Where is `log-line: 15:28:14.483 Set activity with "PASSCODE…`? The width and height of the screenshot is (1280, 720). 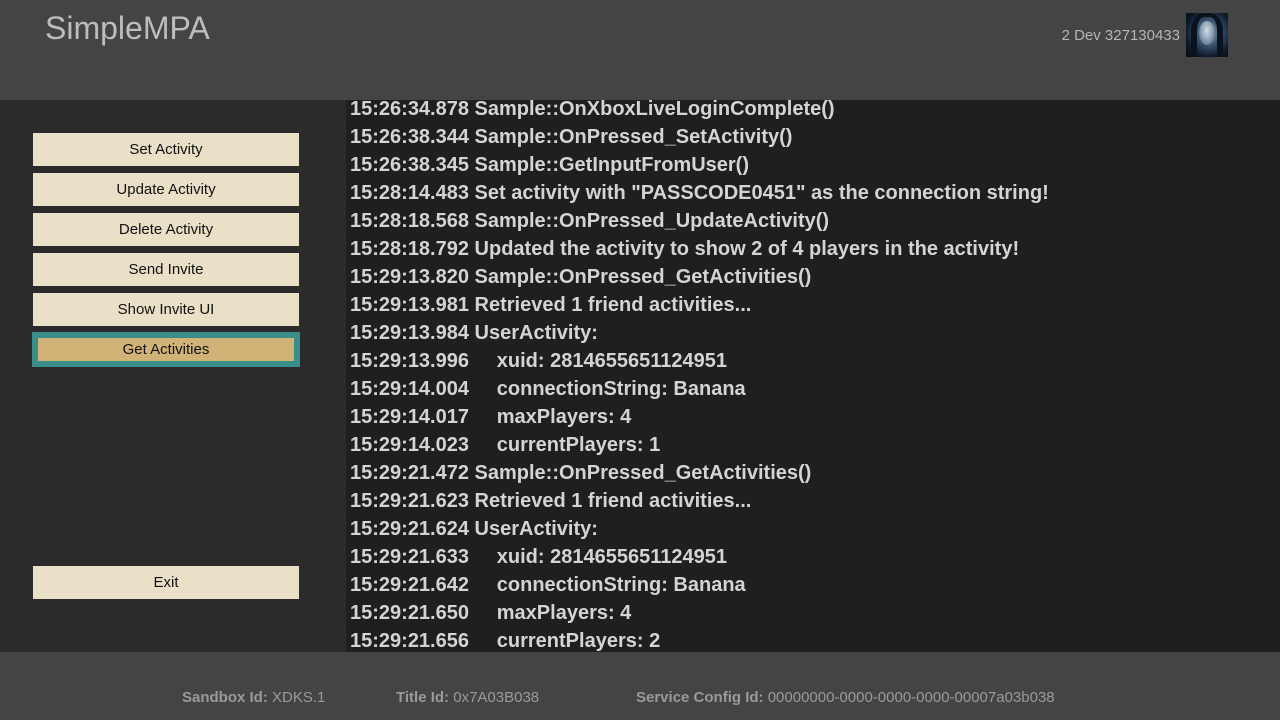 log-line: 15:28:14.483 Set activity with "PASSCODE… is located at coordinates (699, 193).